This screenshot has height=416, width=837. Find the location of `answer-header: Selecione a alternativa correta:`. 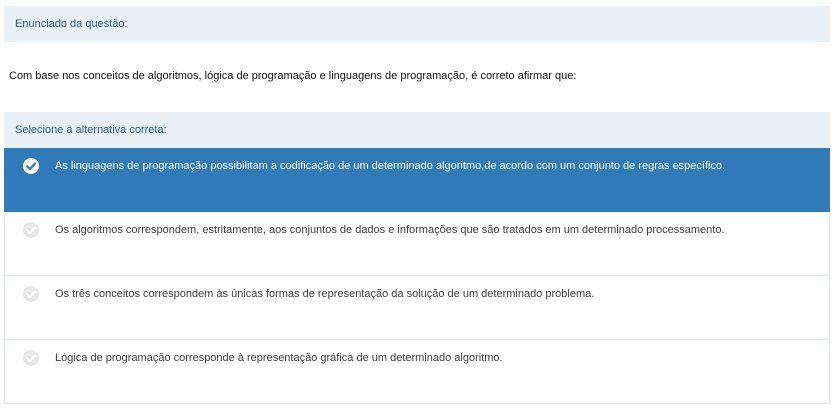

answer-header: Selecione a alternativa correta: is located at coordinates (417, 130).